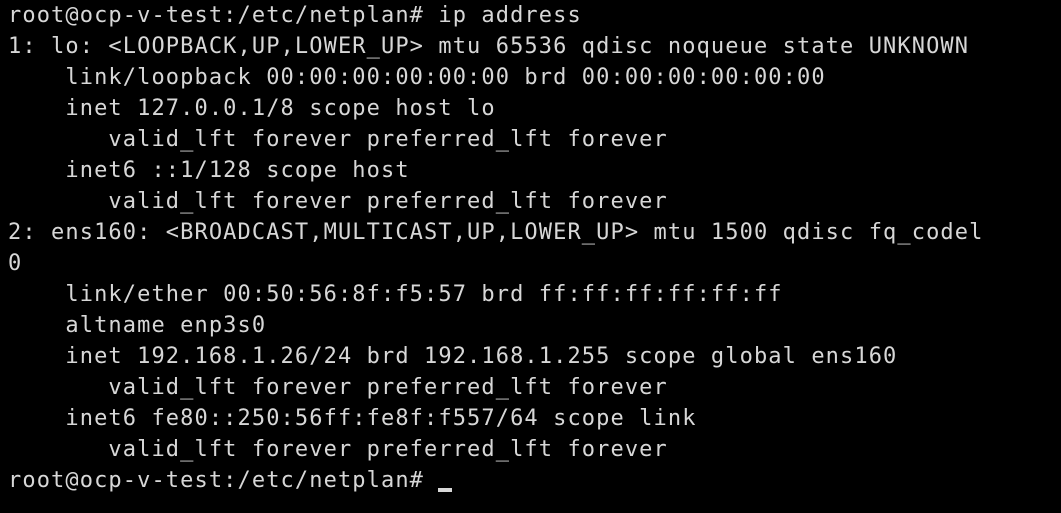  What do you see at coordinates (445, 490) in the screenshot?
I see `terminal-cursor` at bounding box center [445, 490].